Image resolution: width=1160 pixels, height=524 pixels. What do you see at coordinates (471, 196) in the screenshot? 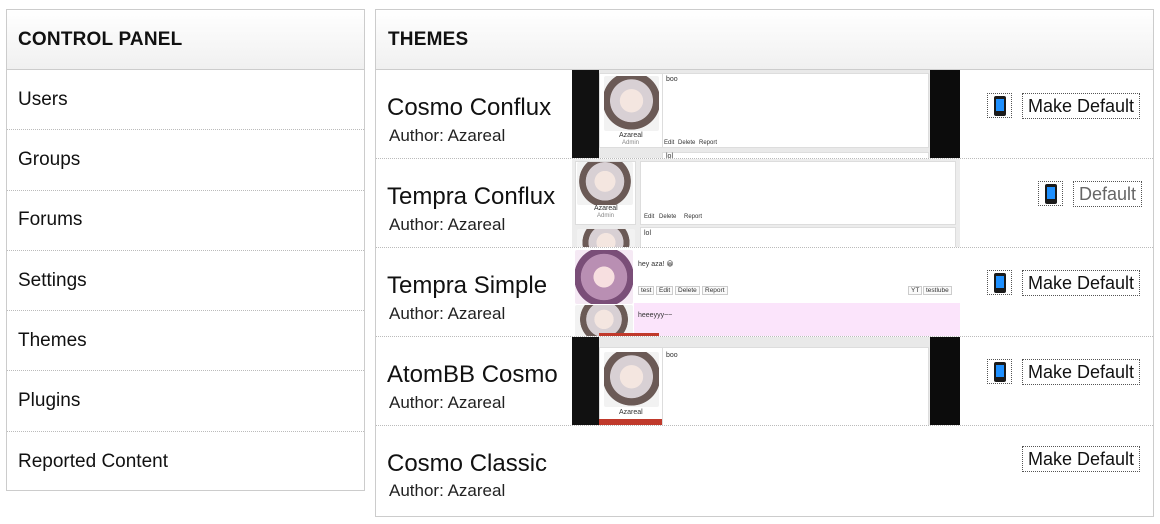
I see `theme-name: Tempra Conflux` at bounding box center [471, 196].